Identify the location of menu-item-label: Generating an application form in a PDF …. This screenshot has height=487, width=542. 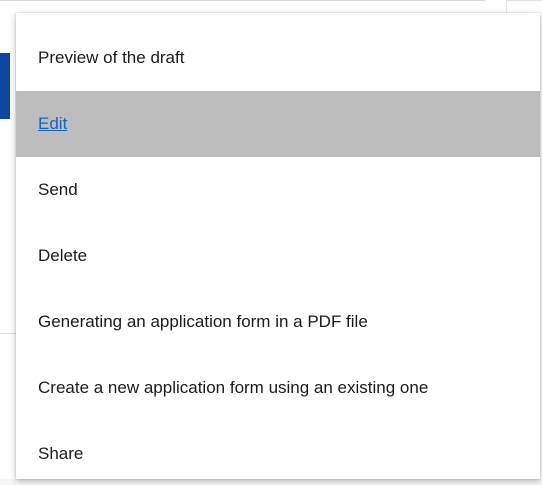
(203, 321).